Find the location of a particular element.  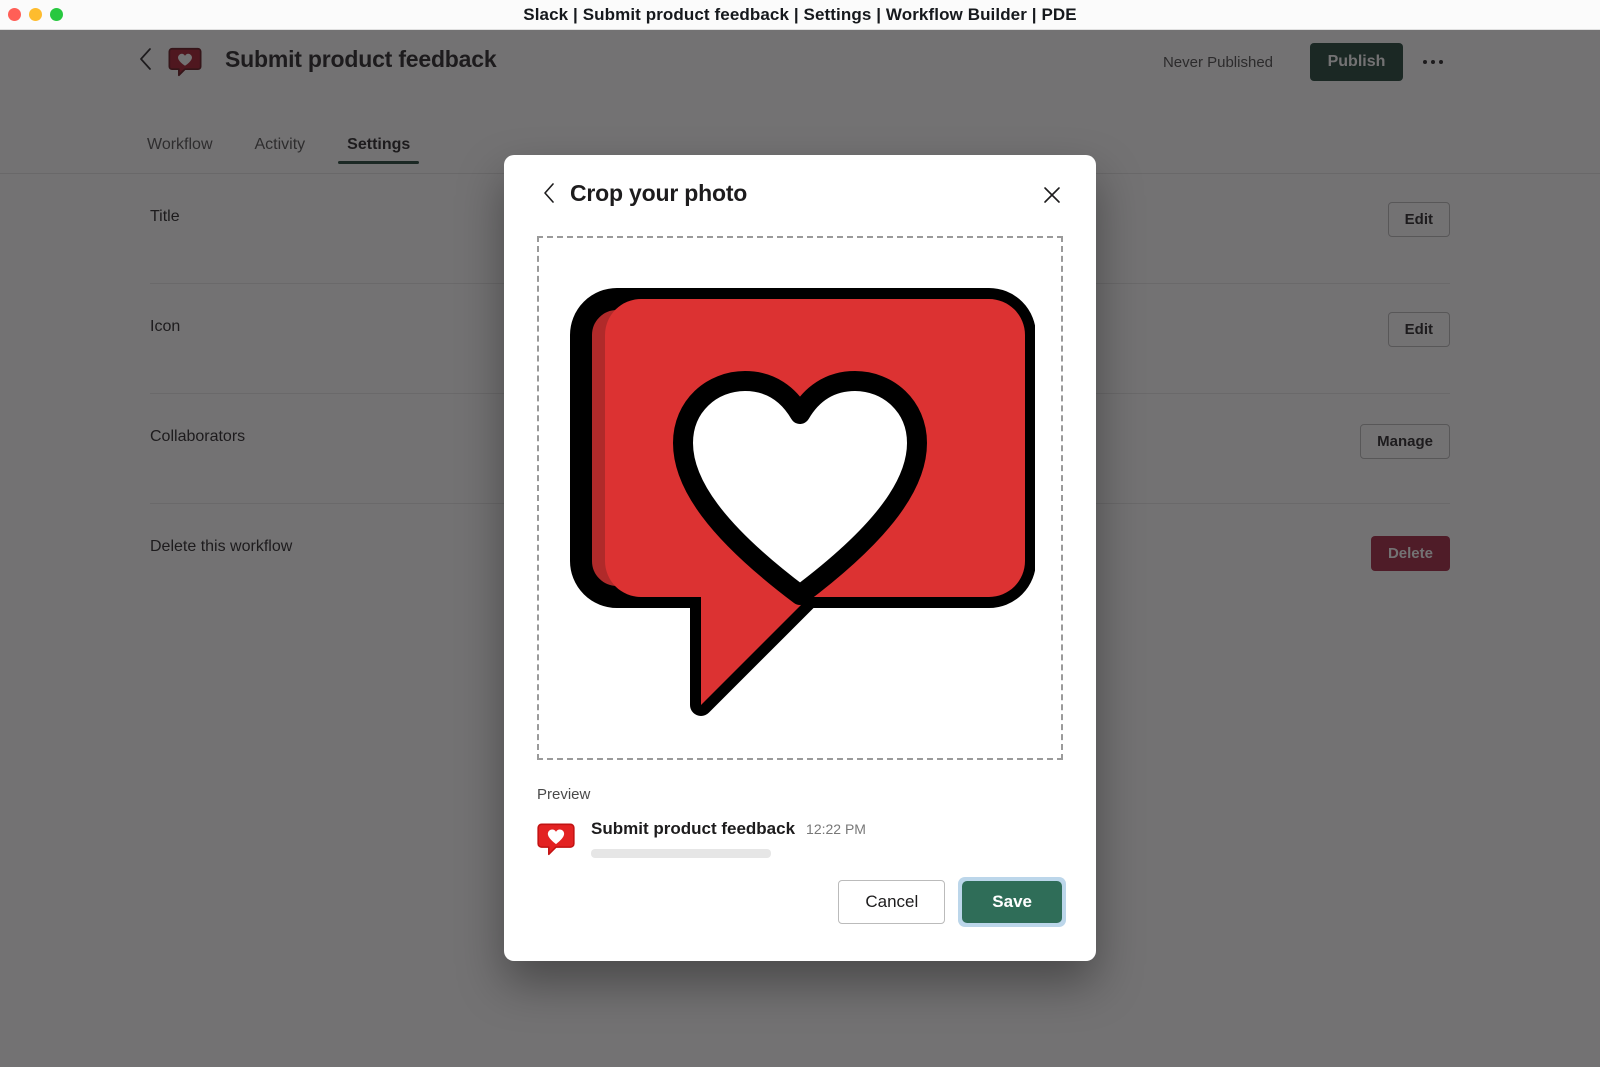

modal-close-button is located at coordinates (1052, 195).